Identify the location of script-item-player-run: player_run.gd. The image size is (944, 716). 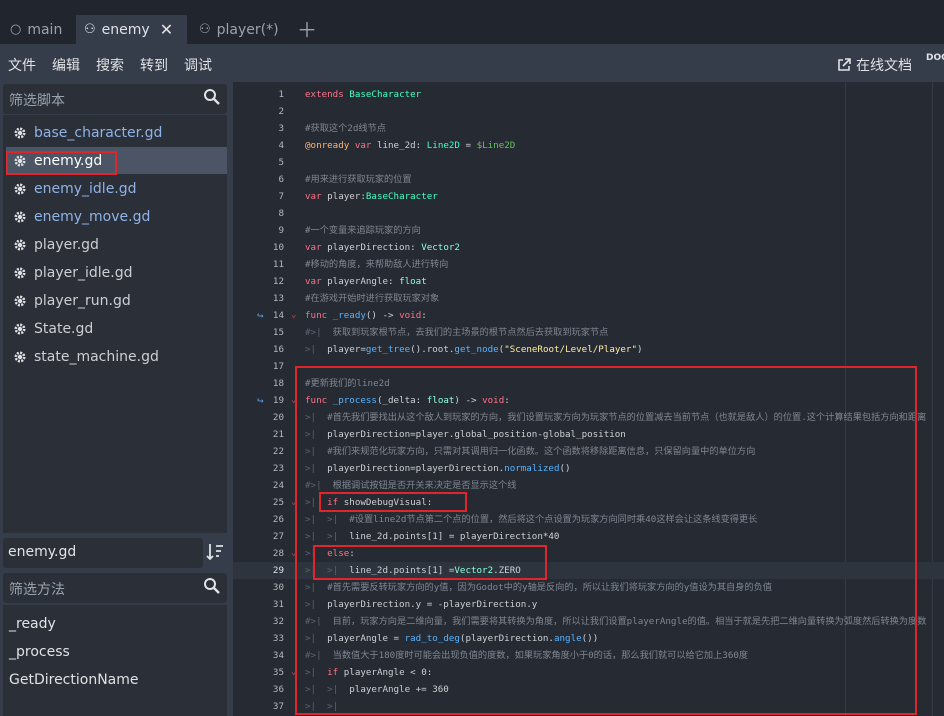
(116, 300).